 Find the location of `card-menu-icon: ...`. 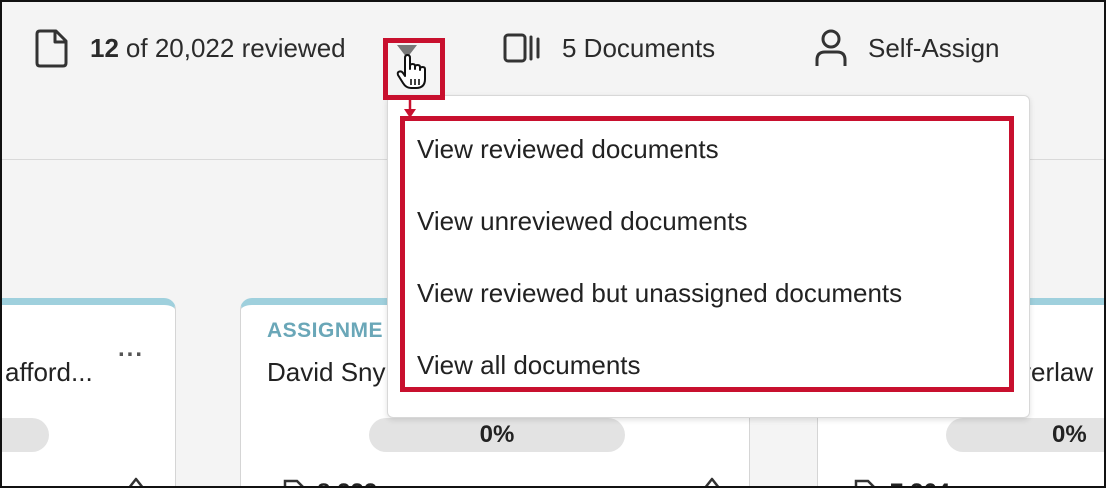

card-menu-icon: ... is located at coordinates (131, 349).